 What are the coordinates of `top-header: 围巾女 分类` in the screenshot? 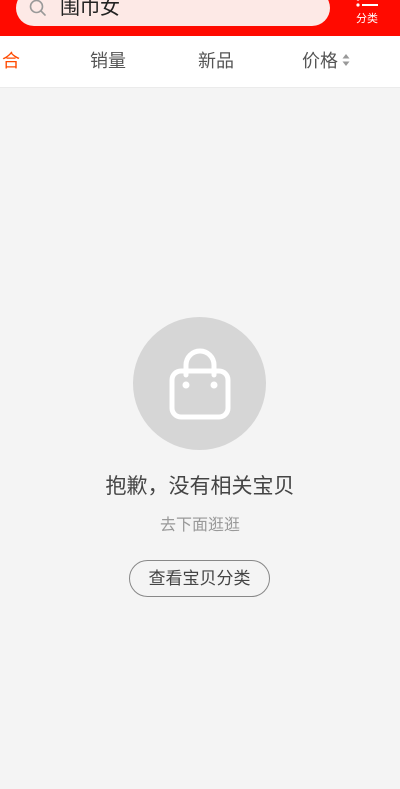 It's located at (200, 18).